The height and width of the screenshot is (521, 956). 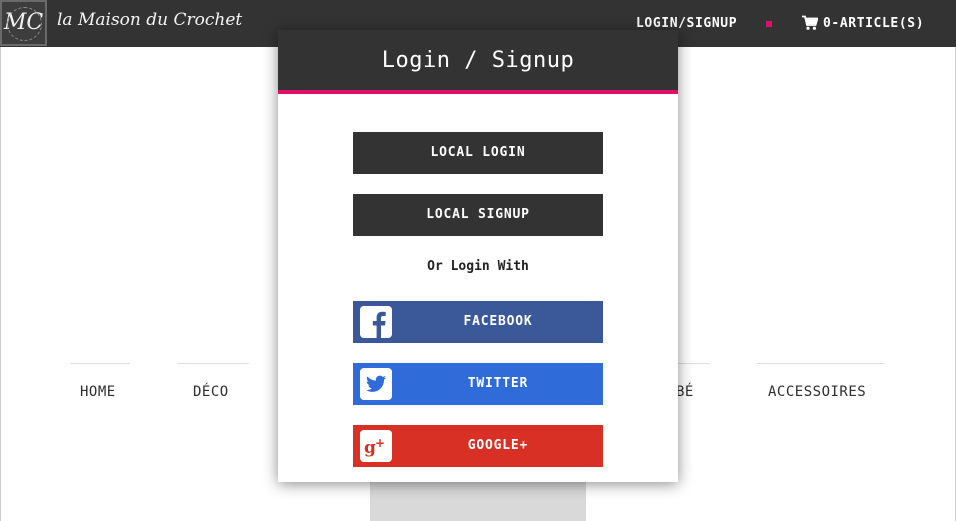 What do you see at coordinates (0, 284) in the screenshot?
I see `page-border` at bounding box center [0, 284].